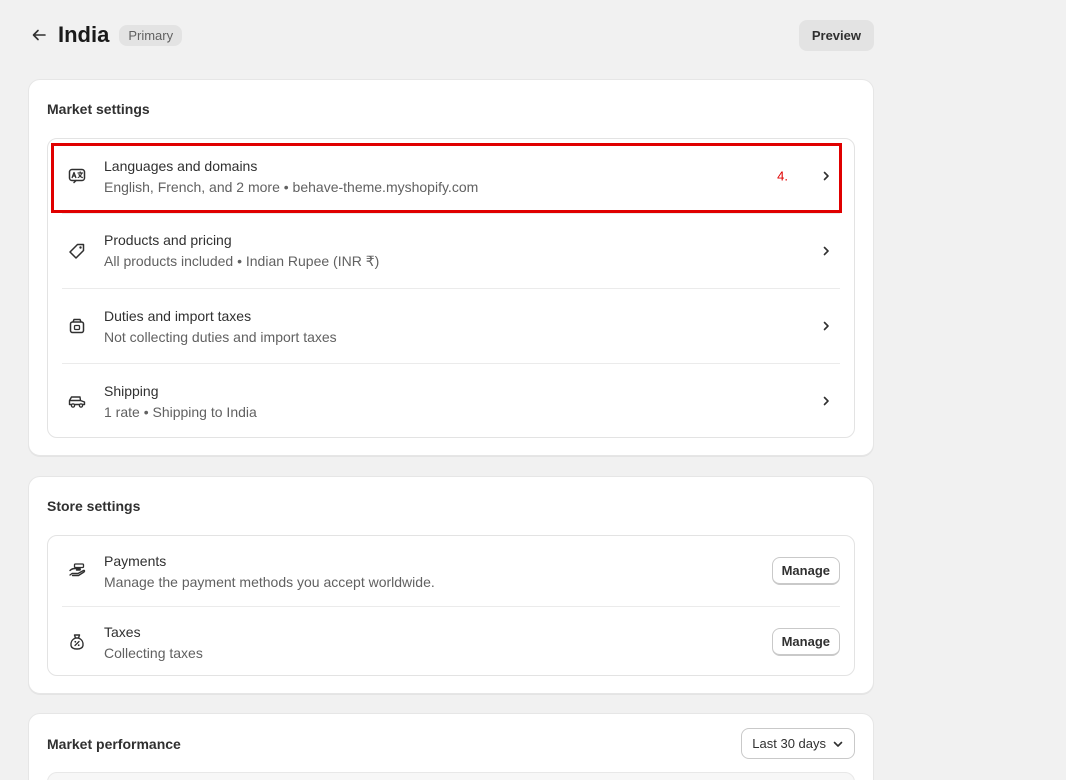  Describe the element at coordinates (84, 34) in the screenshot. I see `page-title: India` at that location.